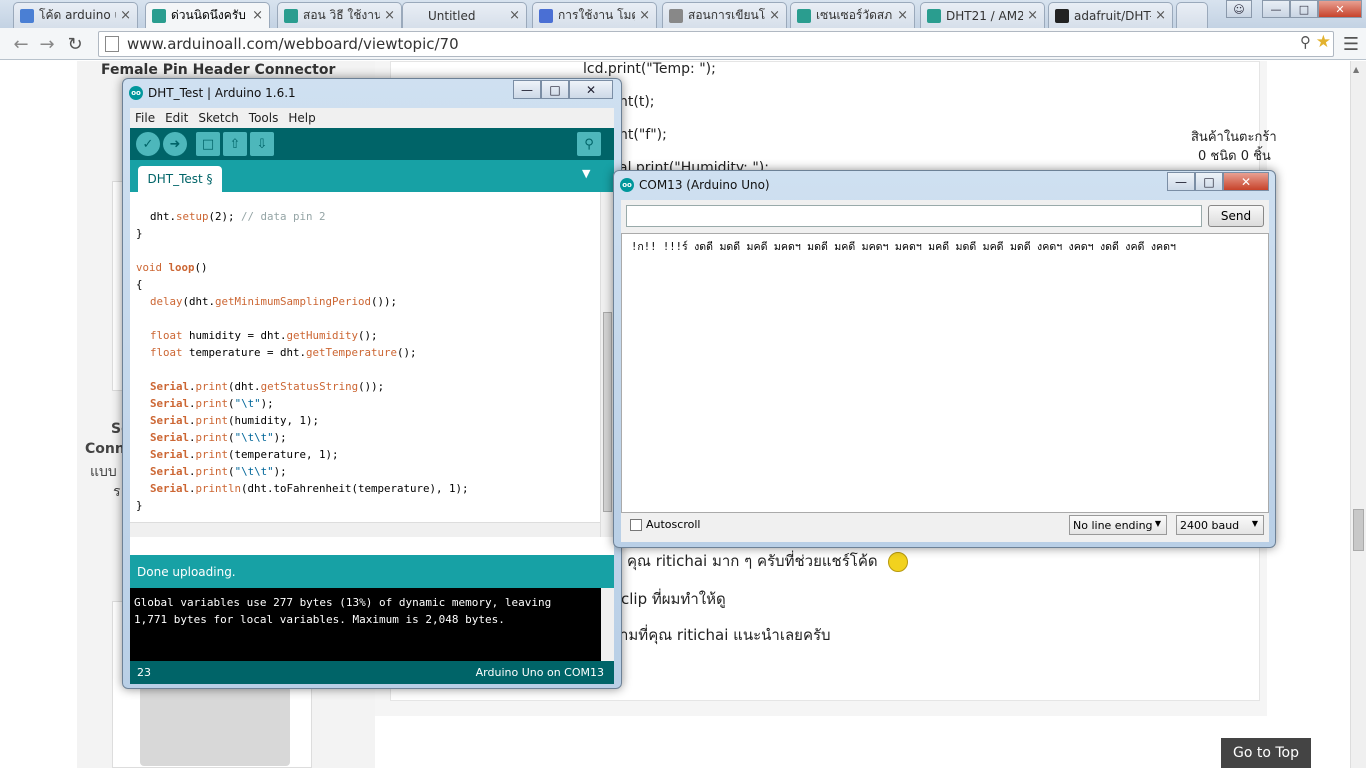 This screenshot has height=768, width=1366. Describe the element at coordinates (207, 15) in the screenshot. I see `browser-tab: ด่วนนิดนึงครับ : ×` at that location.